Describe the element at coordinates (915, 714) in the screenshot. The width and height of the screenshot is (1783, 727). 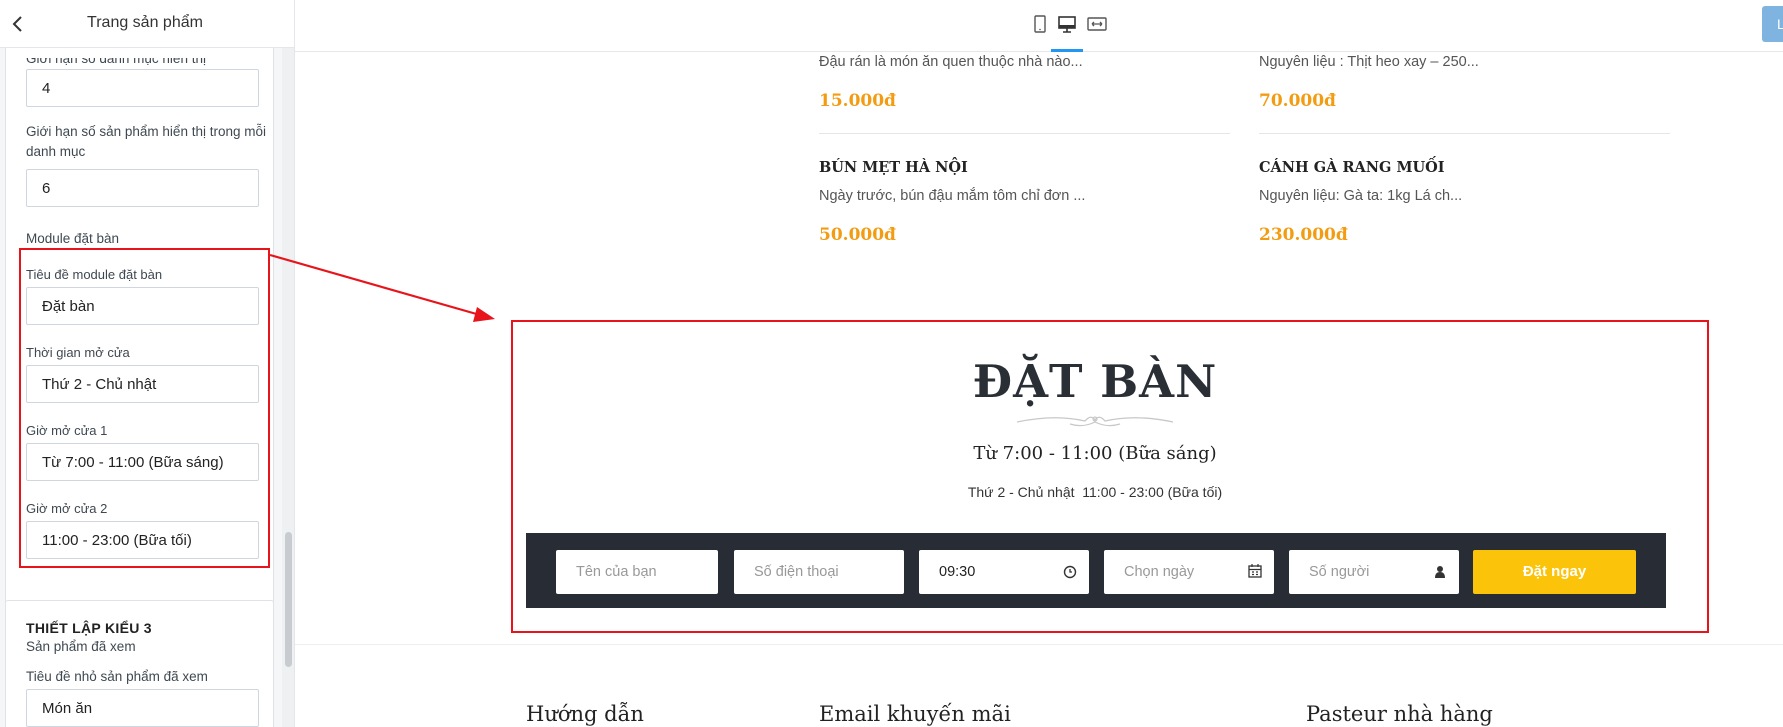
I see `footer-heading-email: Email khuyến mãi` at that location.